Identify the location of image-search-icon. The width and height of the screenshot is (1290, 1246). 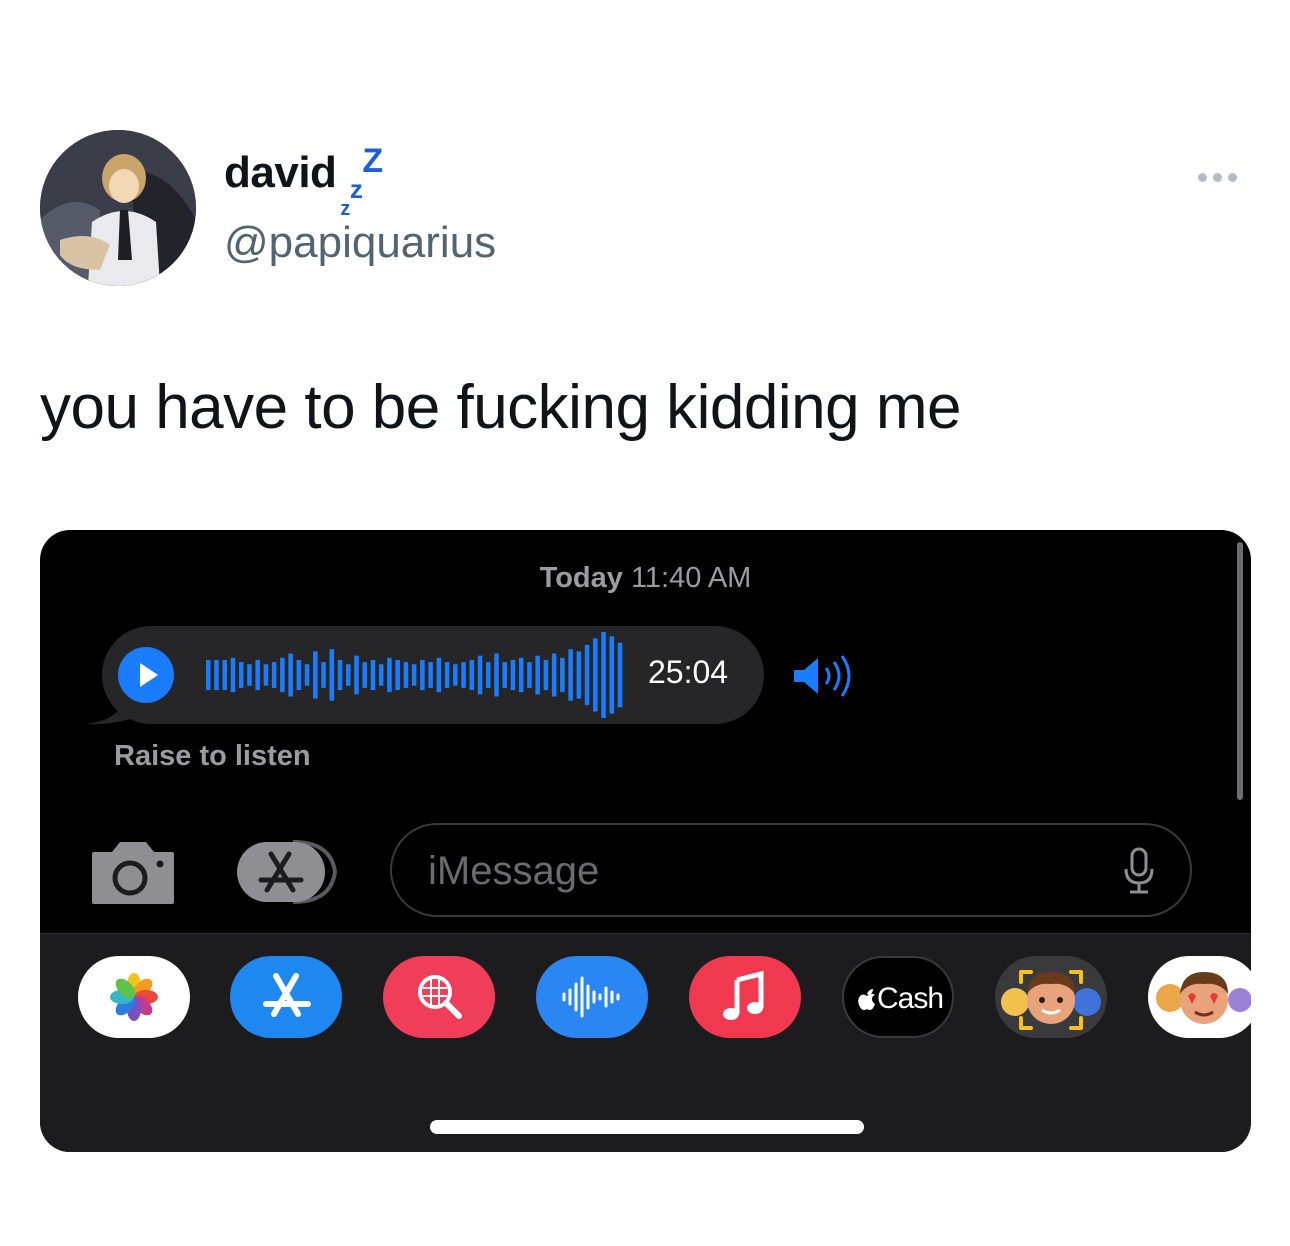
(439, 997).